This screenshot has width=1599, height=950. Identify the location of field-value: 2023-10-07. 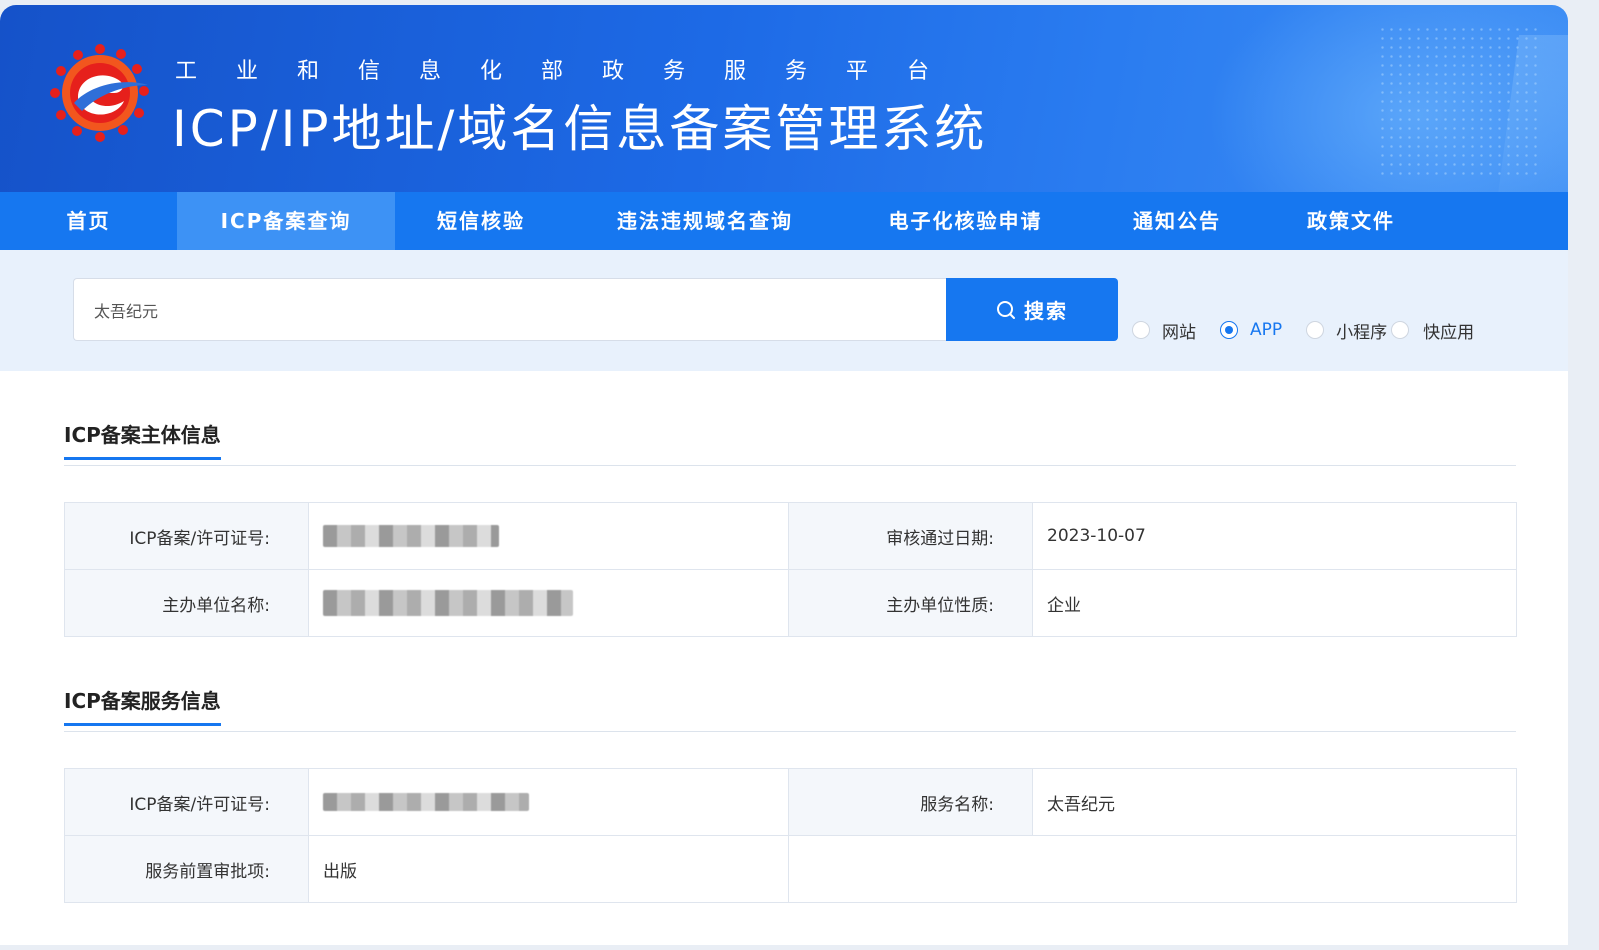
(1274, 536).